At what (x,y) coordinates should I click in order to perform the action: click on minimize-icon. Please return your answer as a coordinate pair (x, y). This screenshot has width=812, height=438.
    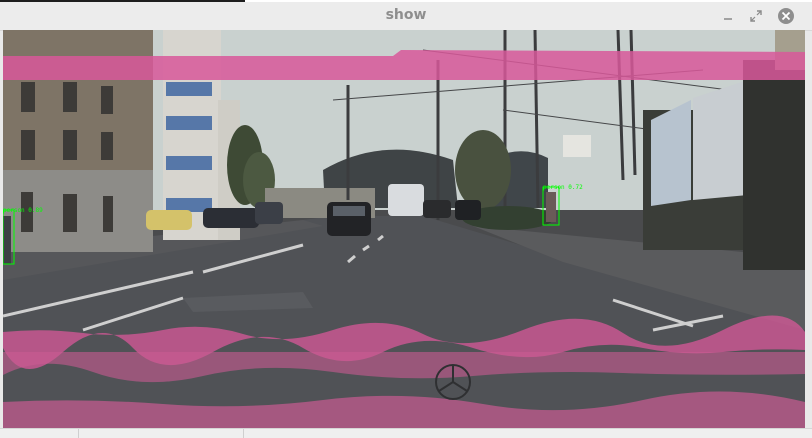
    Looking at the image, I should click on (728, 19).